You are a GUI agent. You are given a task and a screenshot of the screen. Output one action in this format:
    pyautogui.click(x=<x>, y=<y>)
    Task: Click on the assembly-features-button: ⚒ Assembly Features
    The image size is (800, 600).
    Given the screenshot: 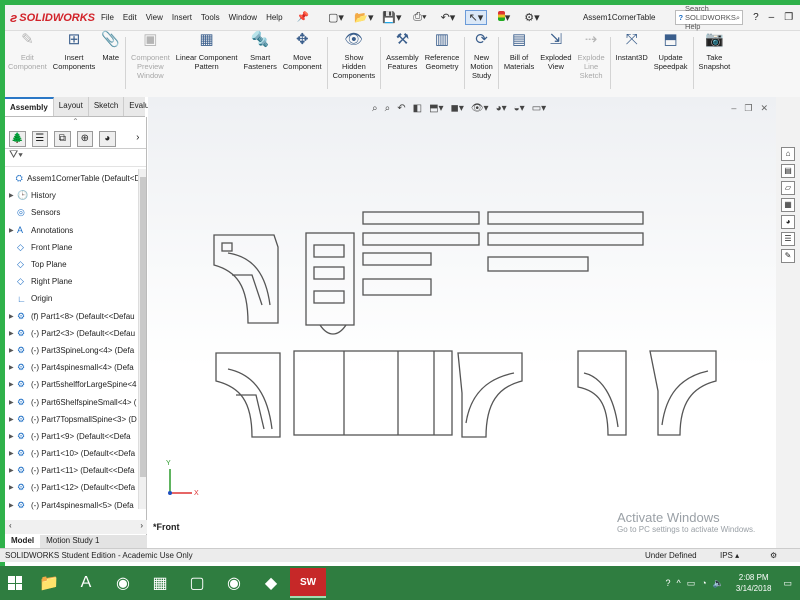 What is the action you would take?
    pyautogui.click(x=402, y=64)
    